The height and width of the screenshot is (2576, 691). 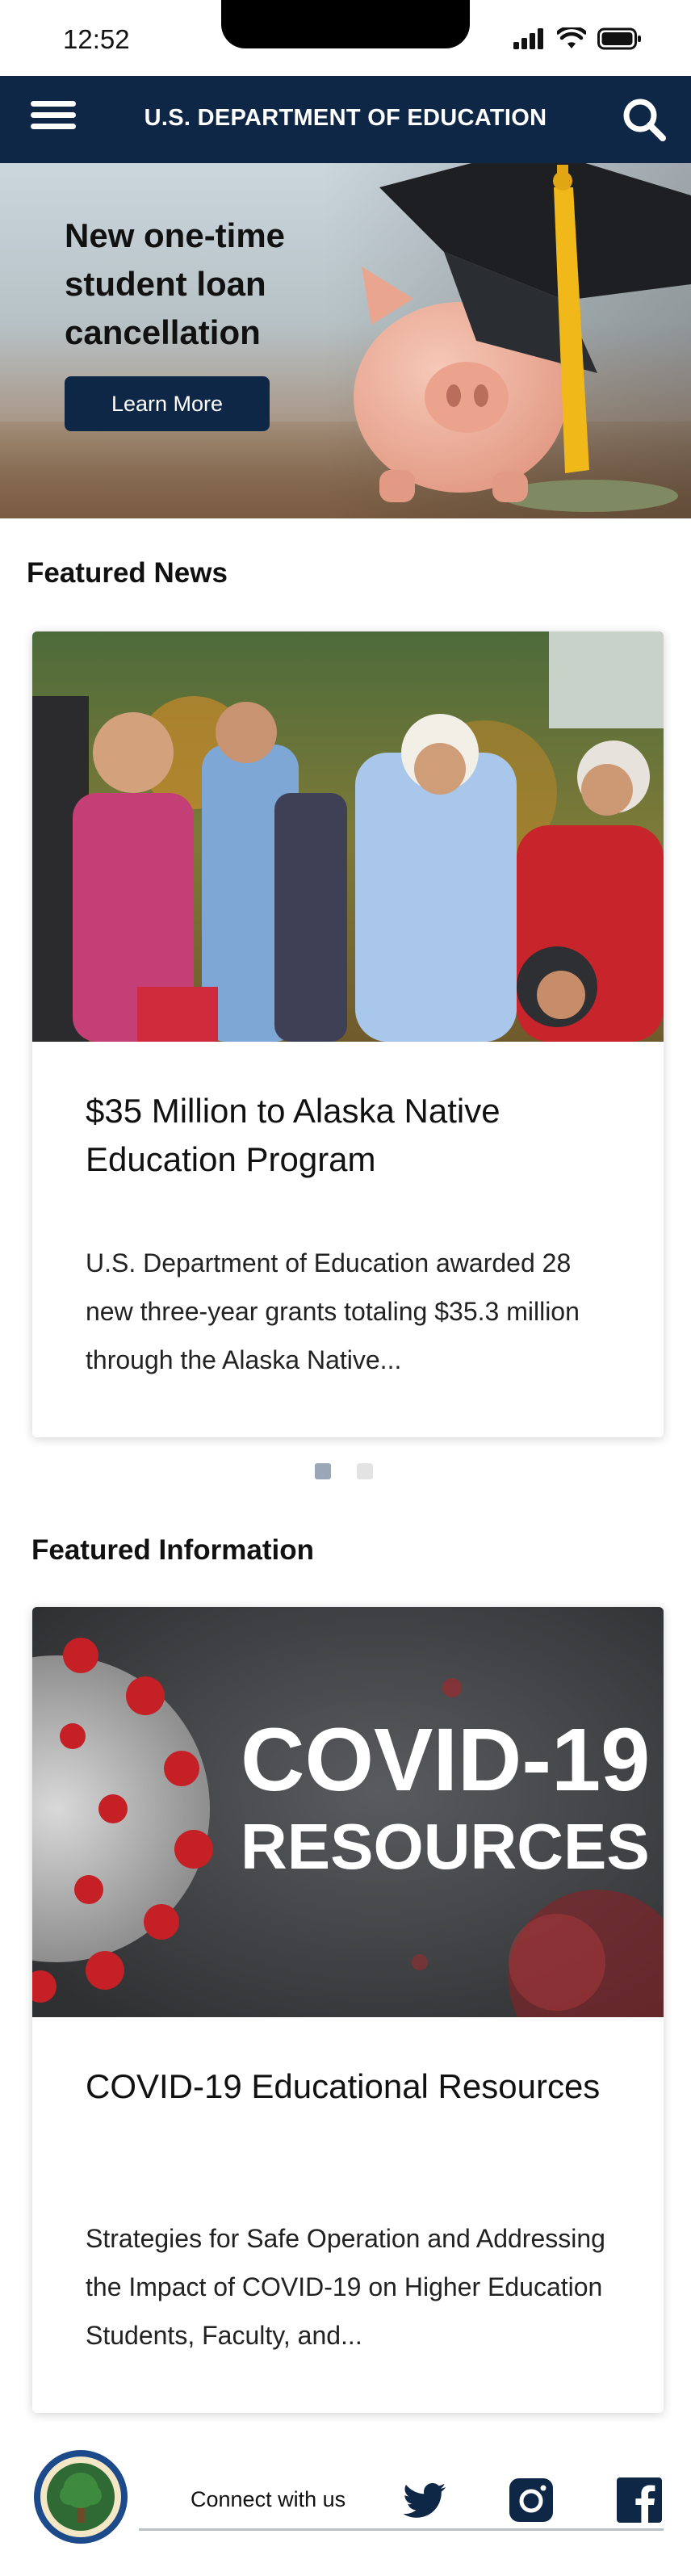 I want to click on status-bar: 12:52, so click(x=345, y=38).